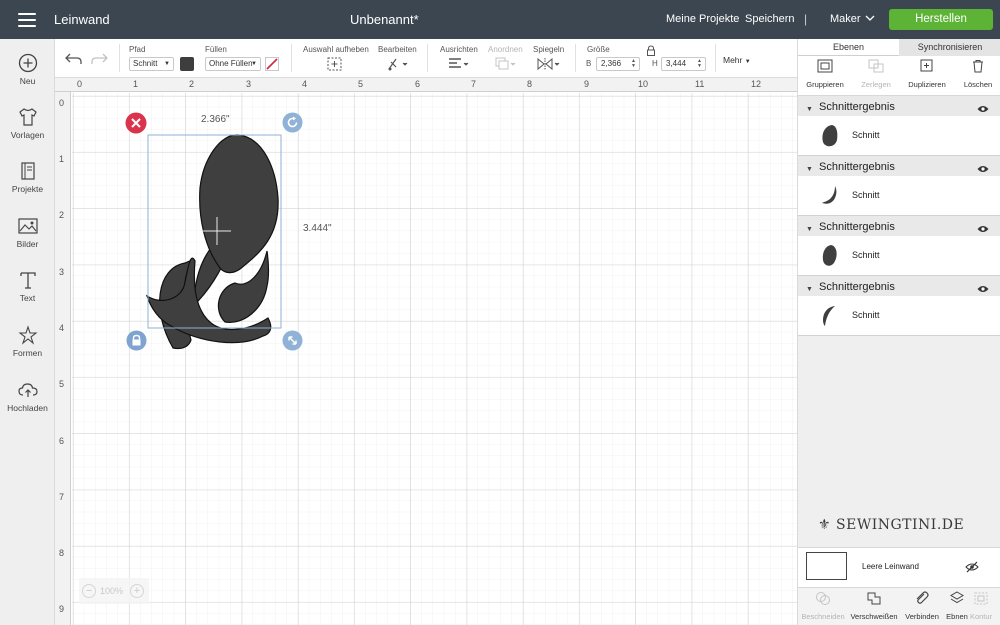 Image resolution: width=1000 pixels, height=625 pixels. Describe the element at coordinates (62, 609) in the screenshot. I see `ruler-tick: 9` at that location.